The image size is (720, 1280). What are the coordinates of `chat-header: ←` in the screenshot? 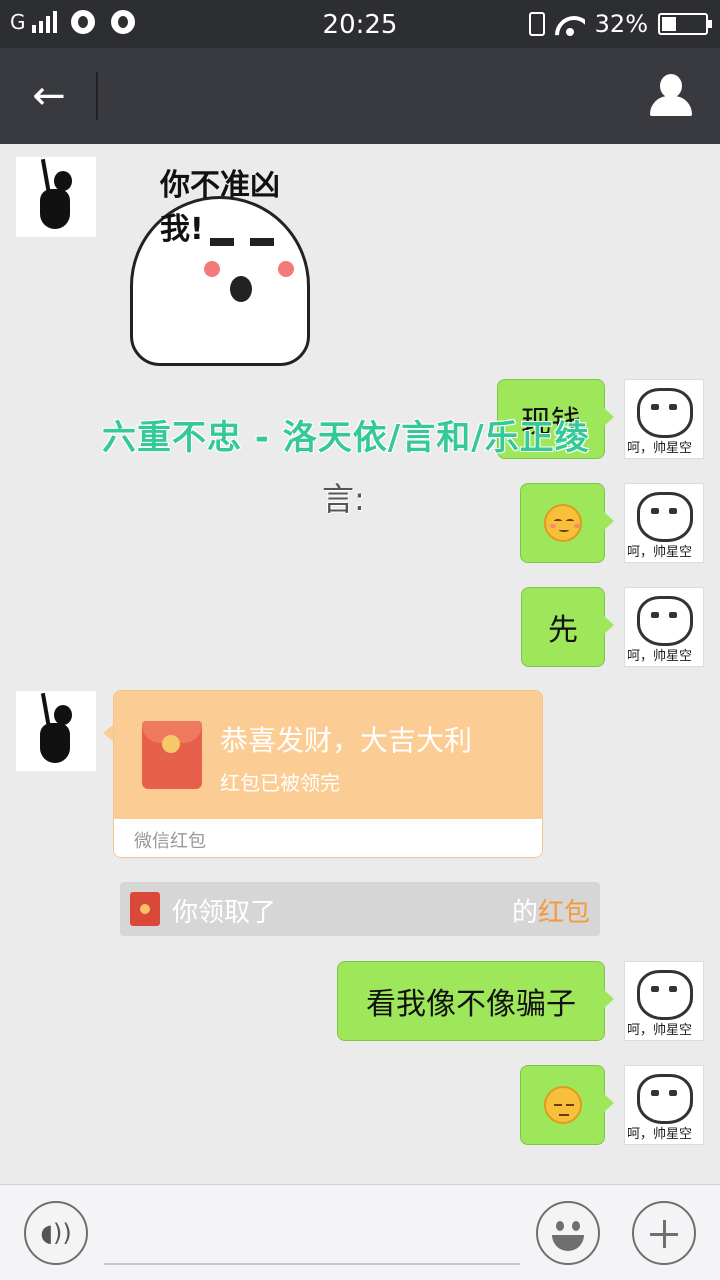 It's located at (360, 96).